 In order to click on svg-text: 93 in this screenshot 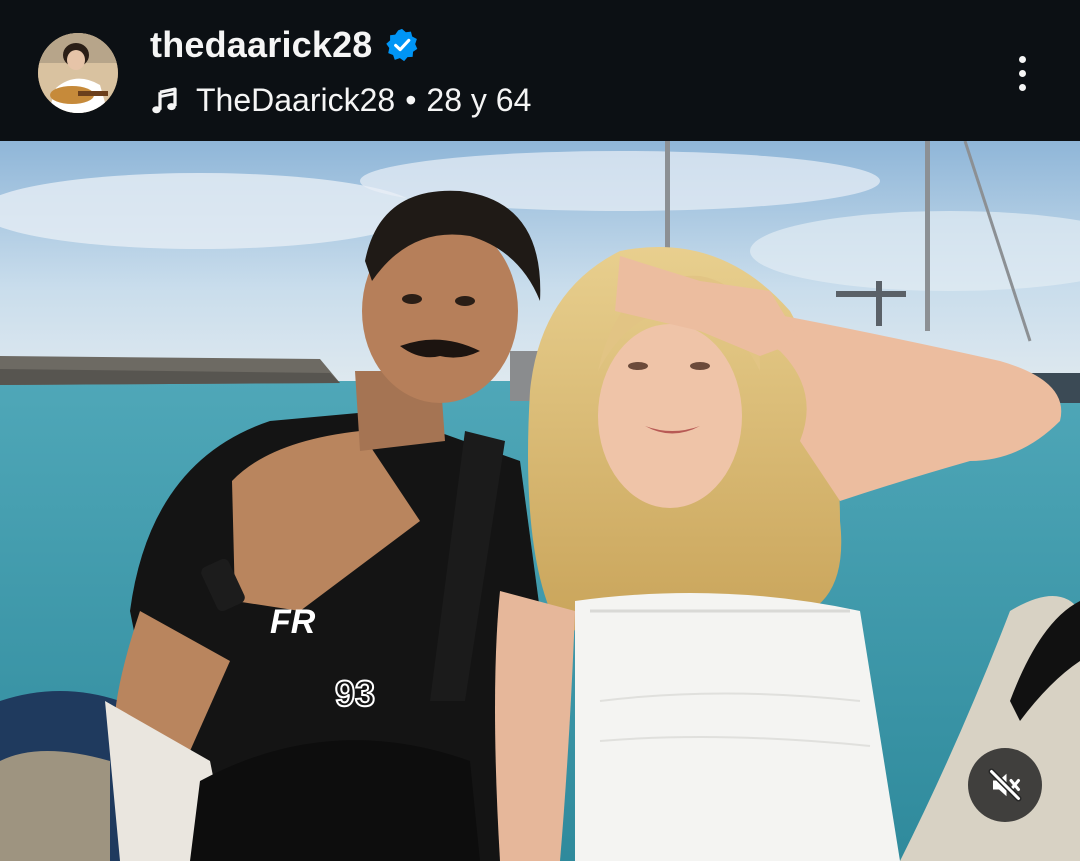, I will do `click(355, 693)`.